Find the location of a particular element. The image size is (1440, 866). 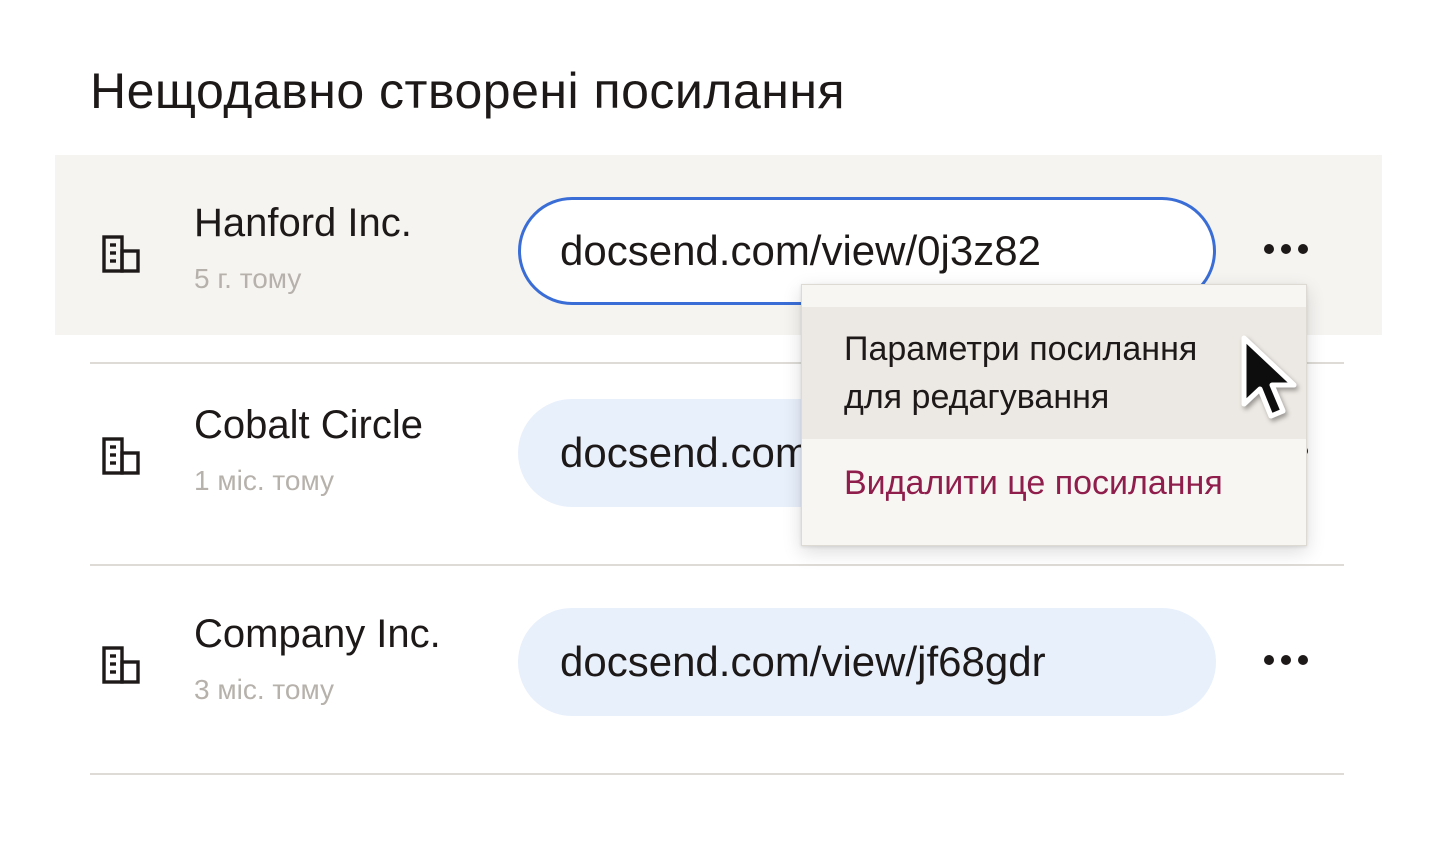

link-url-field: docsend.com/view/jf68gdr is located at coordinates (867, 662).